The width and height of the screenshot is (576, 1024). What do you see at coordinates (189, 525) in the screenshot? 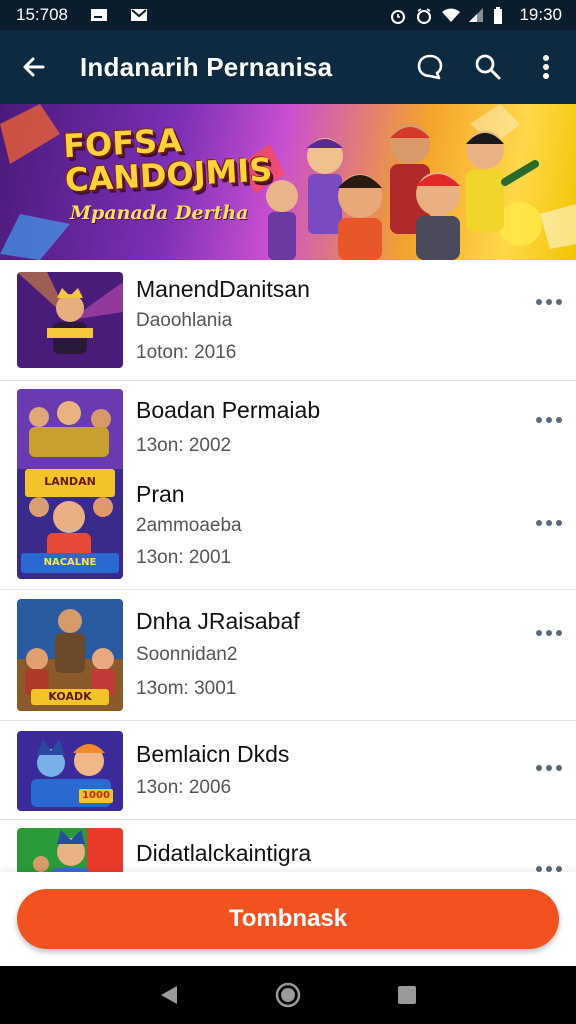
I see `item-subtitle: 2ammoaeba` at bounding box center [189, 525].